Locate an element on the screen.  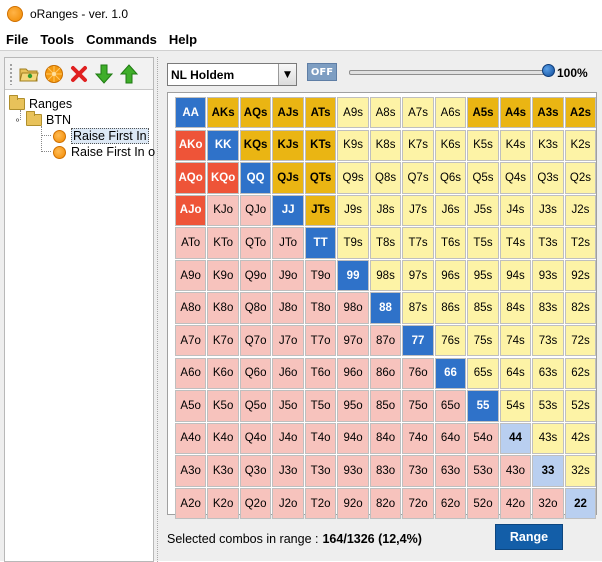
hand-cell-83o: 83o is located at coordinates (385, 471).